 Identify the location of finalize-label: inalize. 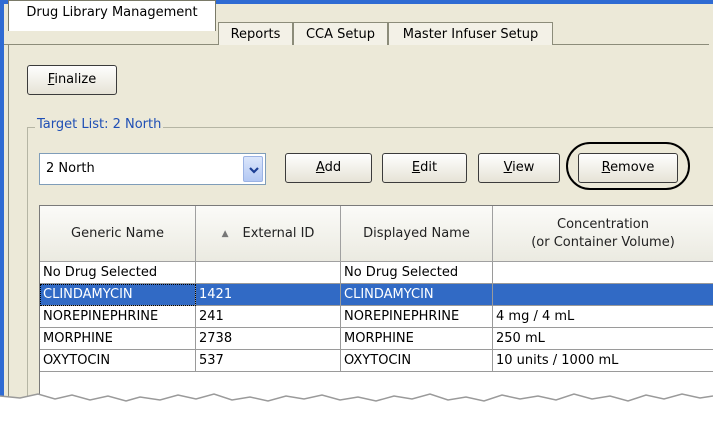
(75, 79).